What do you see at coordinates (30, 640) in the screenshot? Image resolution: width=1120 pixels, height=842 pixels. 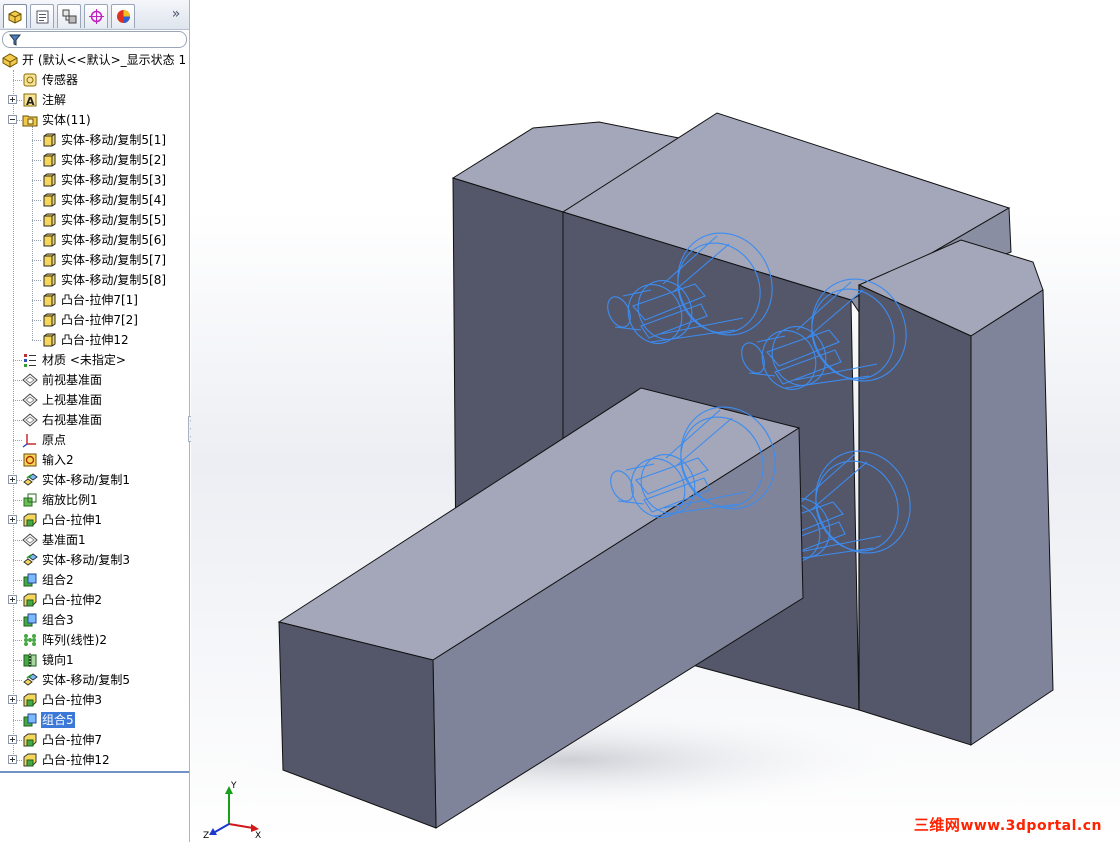 I see `linear-pattern-icon` at bounding box center [30, 640].